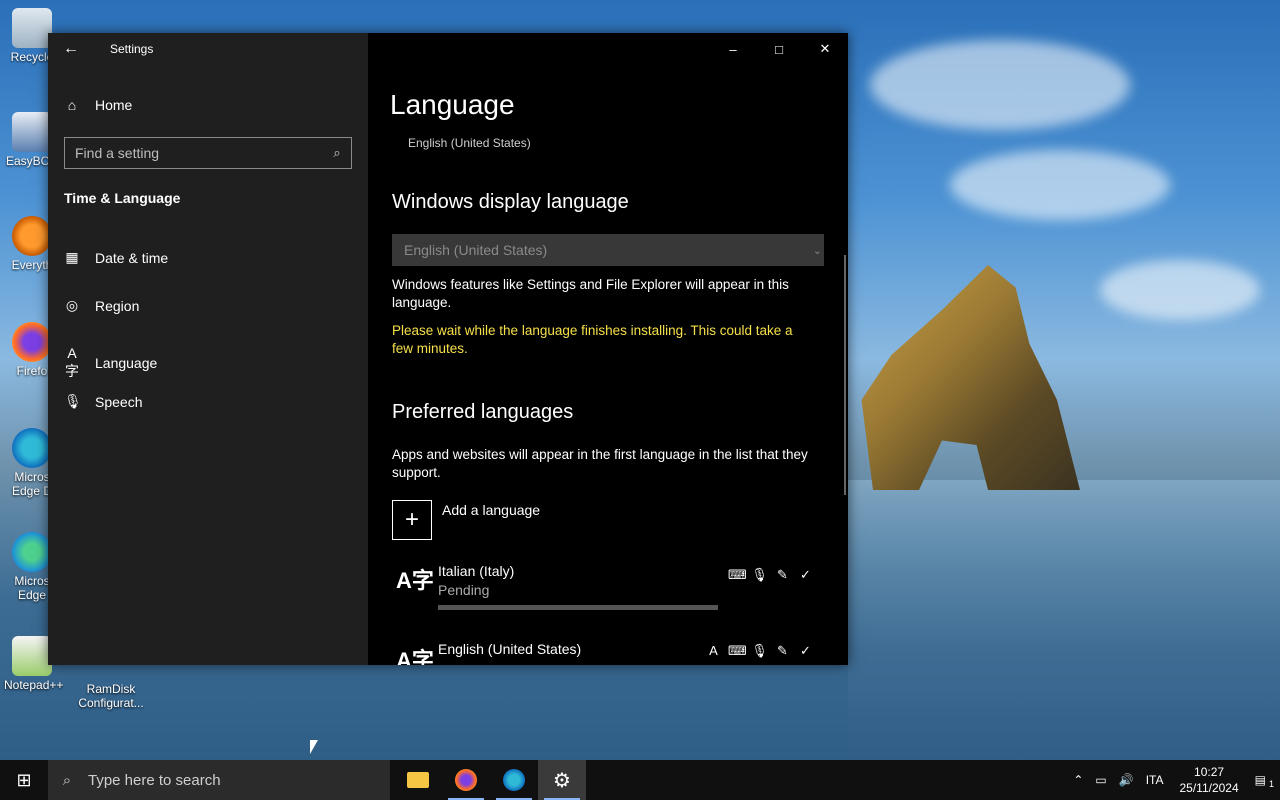  What do you see at coordinates (483, 412) in the screenshot?
I see `preferred-languages-heading: Preferred languages` at bounding box center [483, 412].